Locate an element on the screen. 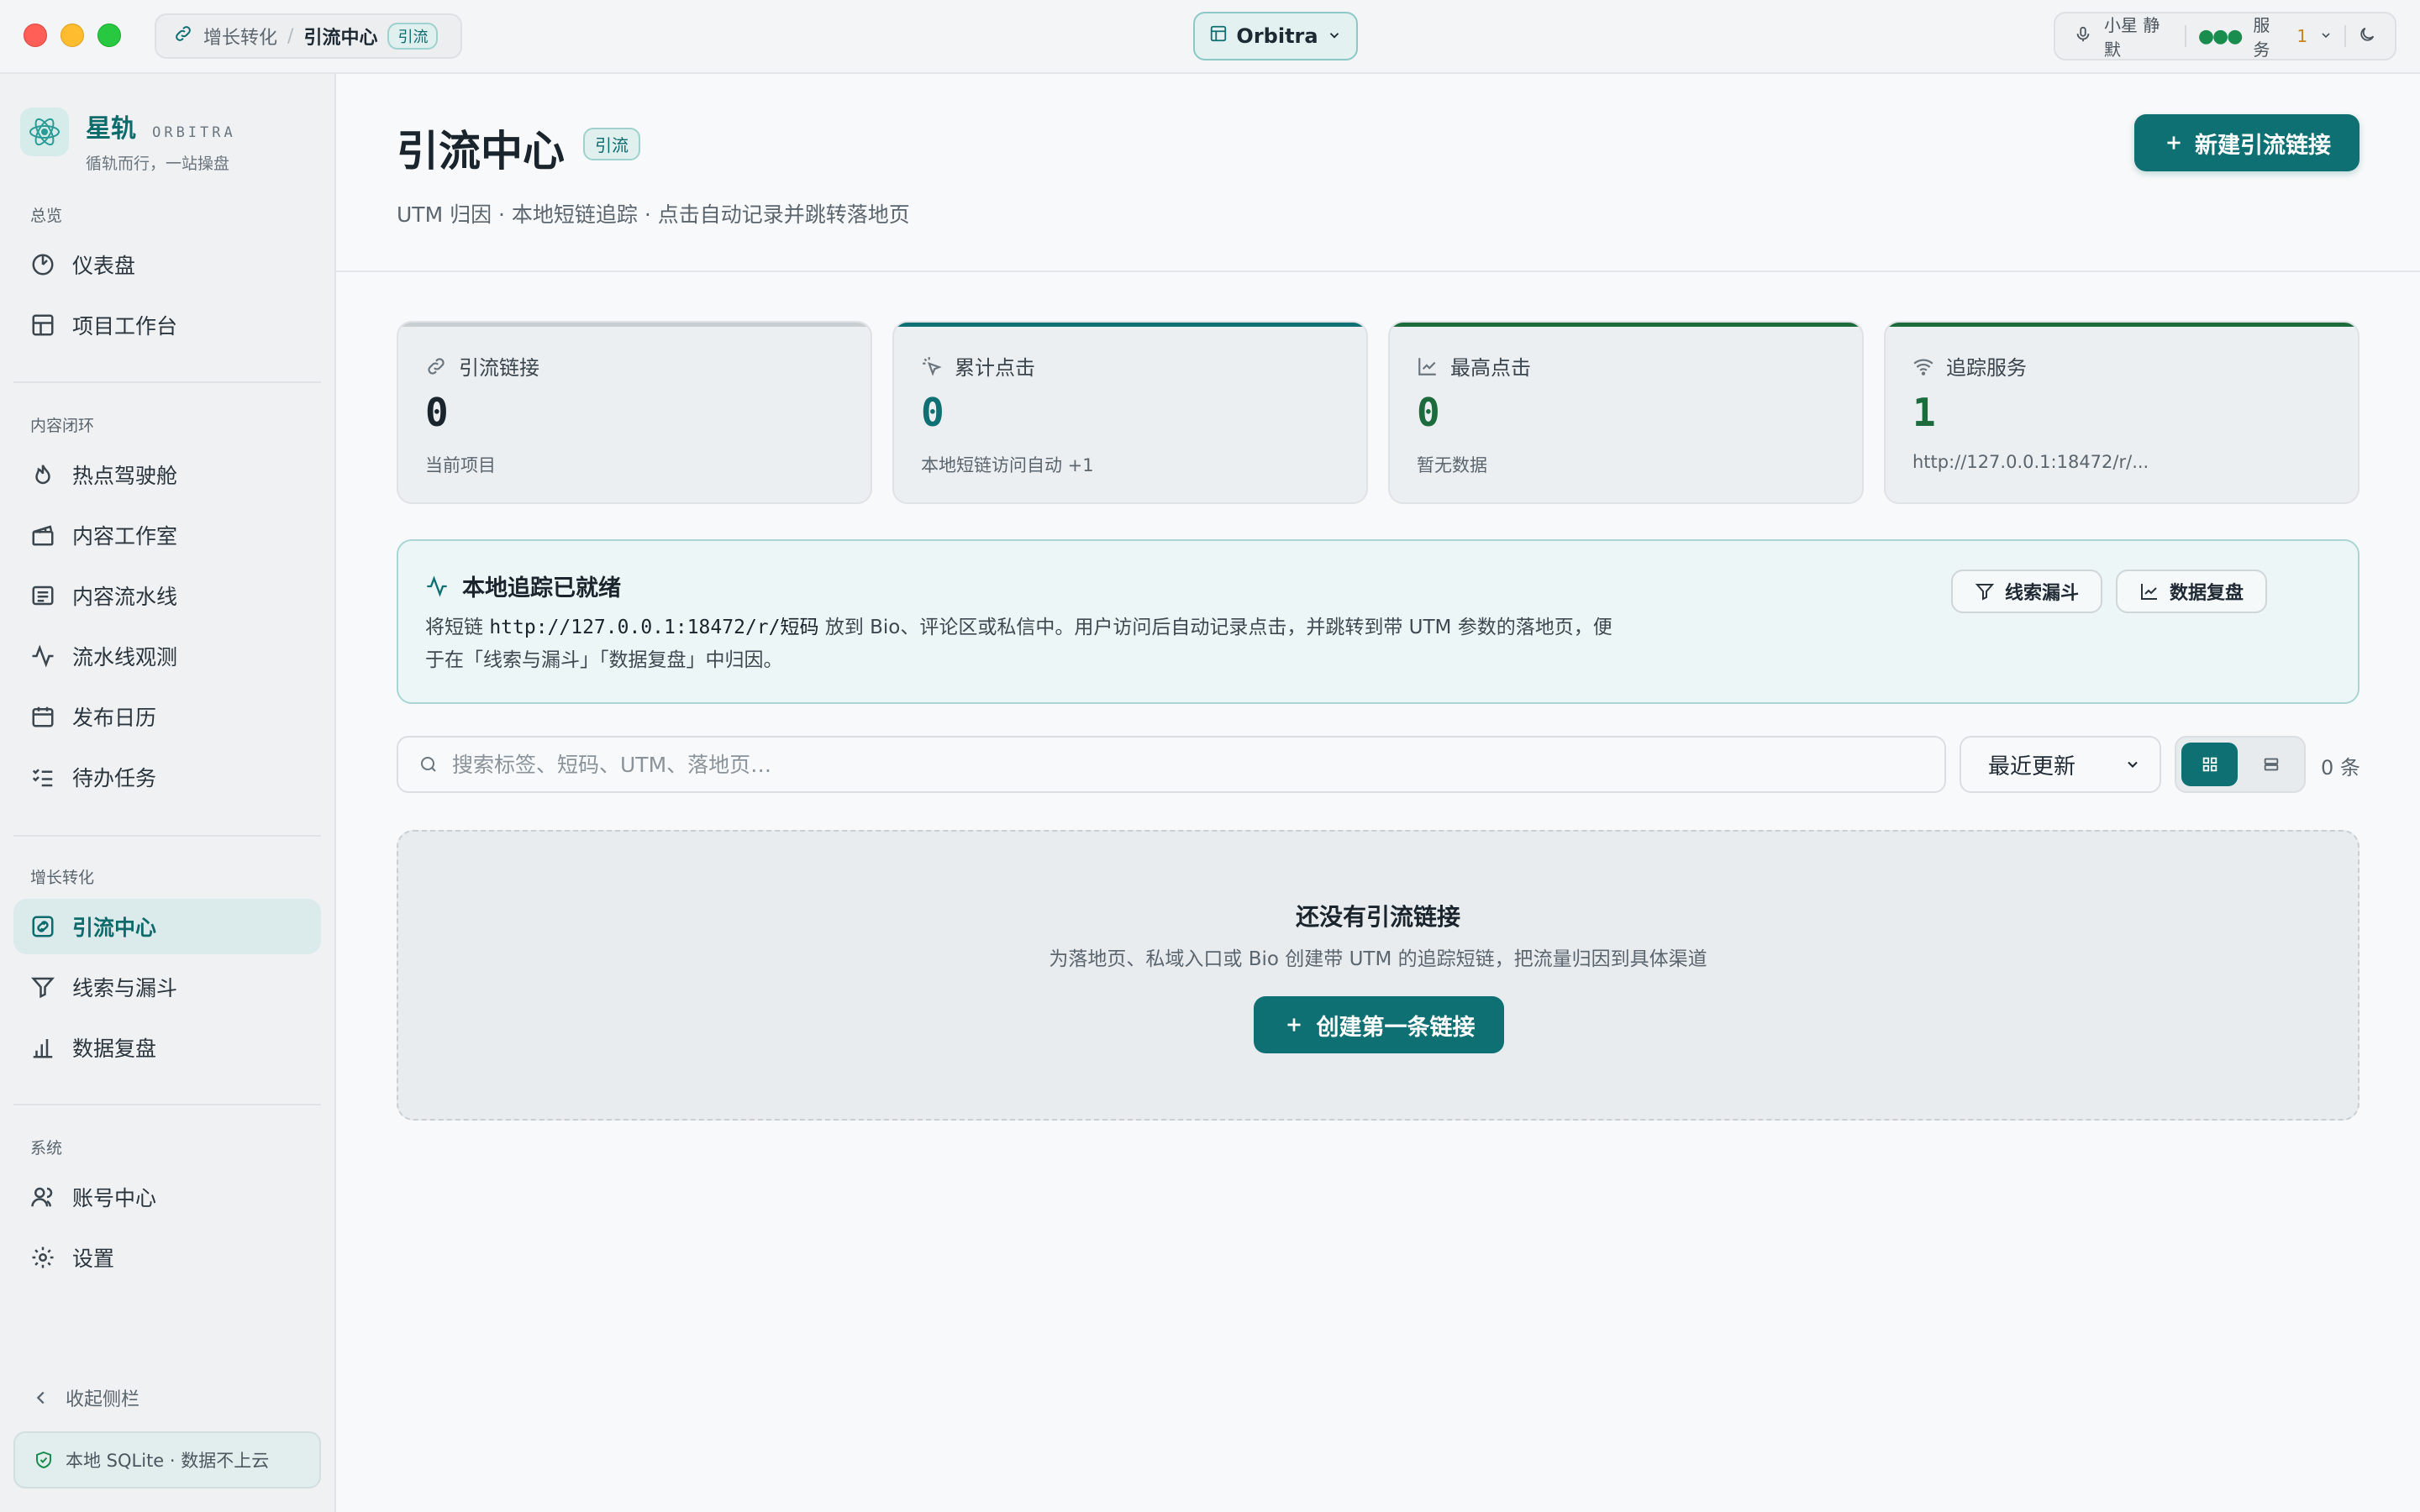 Image resolution: width=2420 pixels, height=1512 pixels. brand: 星轨 ORBITRA 循轨而行，一站操盘 is located at coordinates (128, 141).